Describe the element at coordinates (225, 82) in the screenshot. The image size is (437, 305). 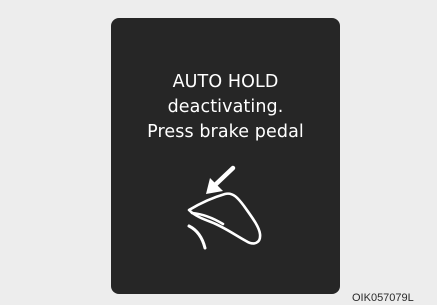
I see `message-line-auto-hold: AUTO HOLD` at that location.